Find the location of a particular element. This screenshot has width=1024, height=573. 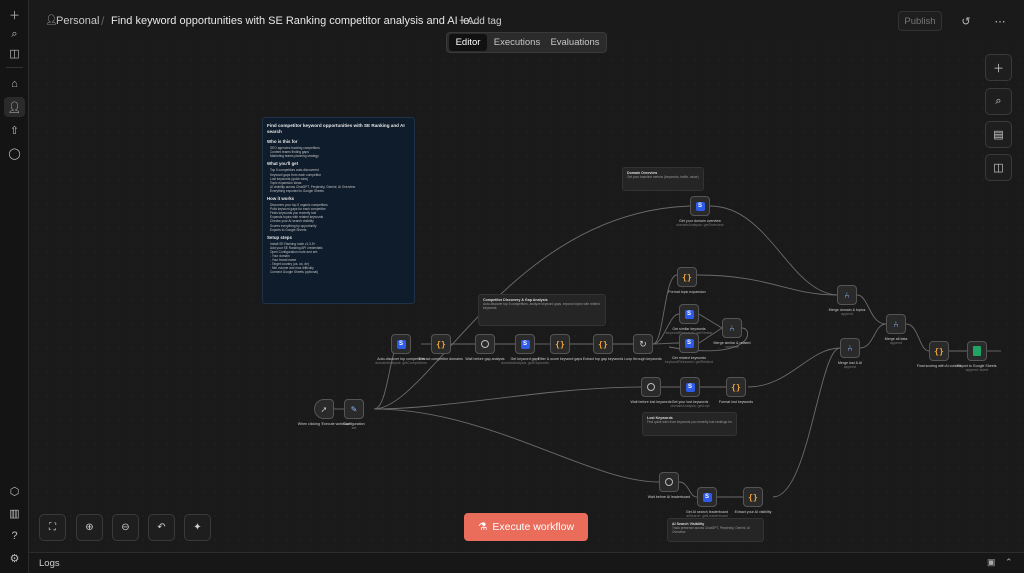

node-final-scoring: {} is located at coordinates (939, 351).